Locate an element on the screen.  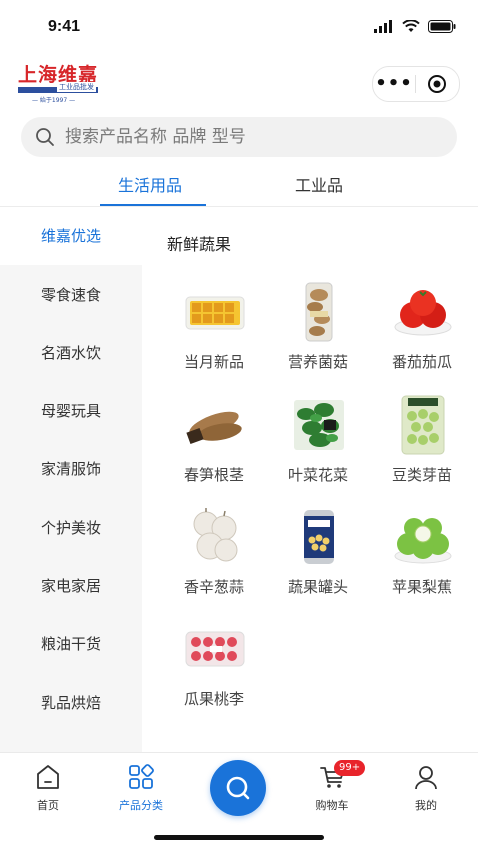
search-bar is located at coordinates (239, 137).